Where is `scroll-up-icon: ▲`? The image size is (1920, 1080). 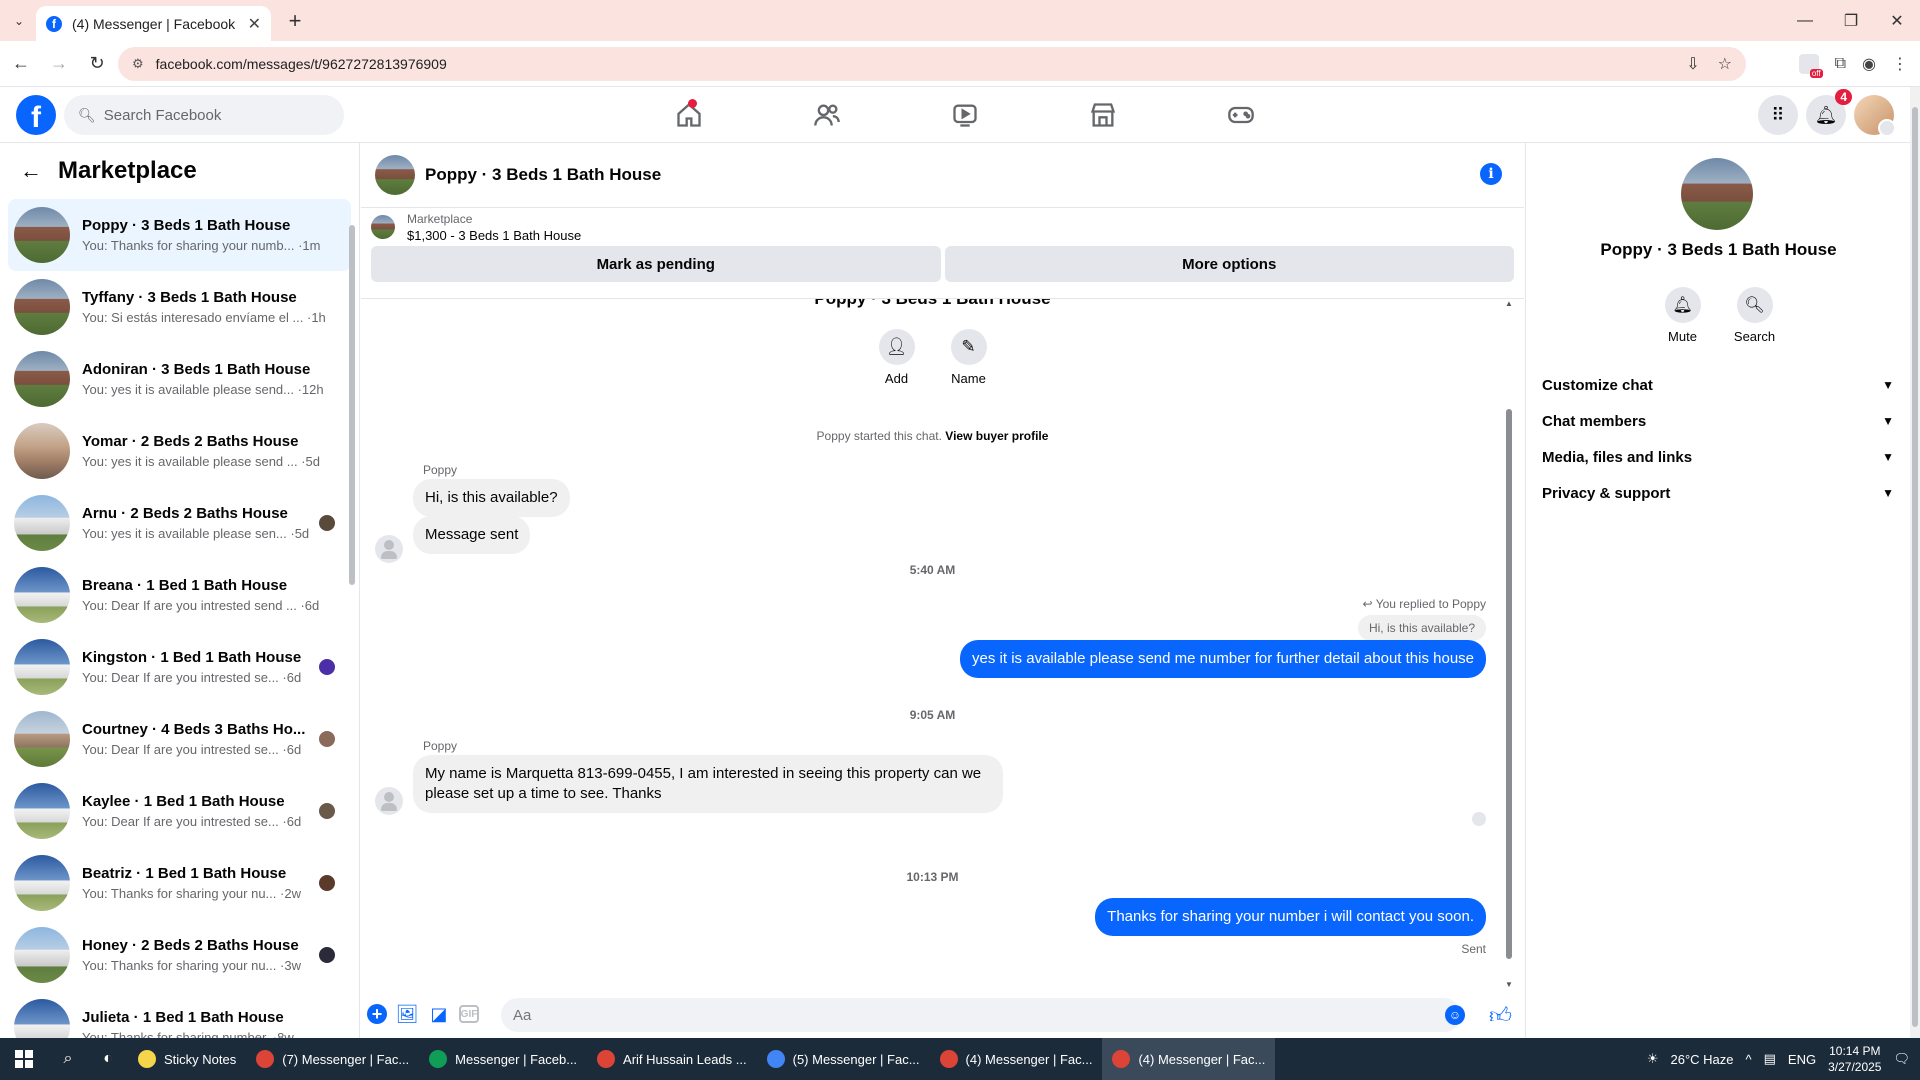 scroll-up-icon: ▲ is located at coordinates (1509, 303).